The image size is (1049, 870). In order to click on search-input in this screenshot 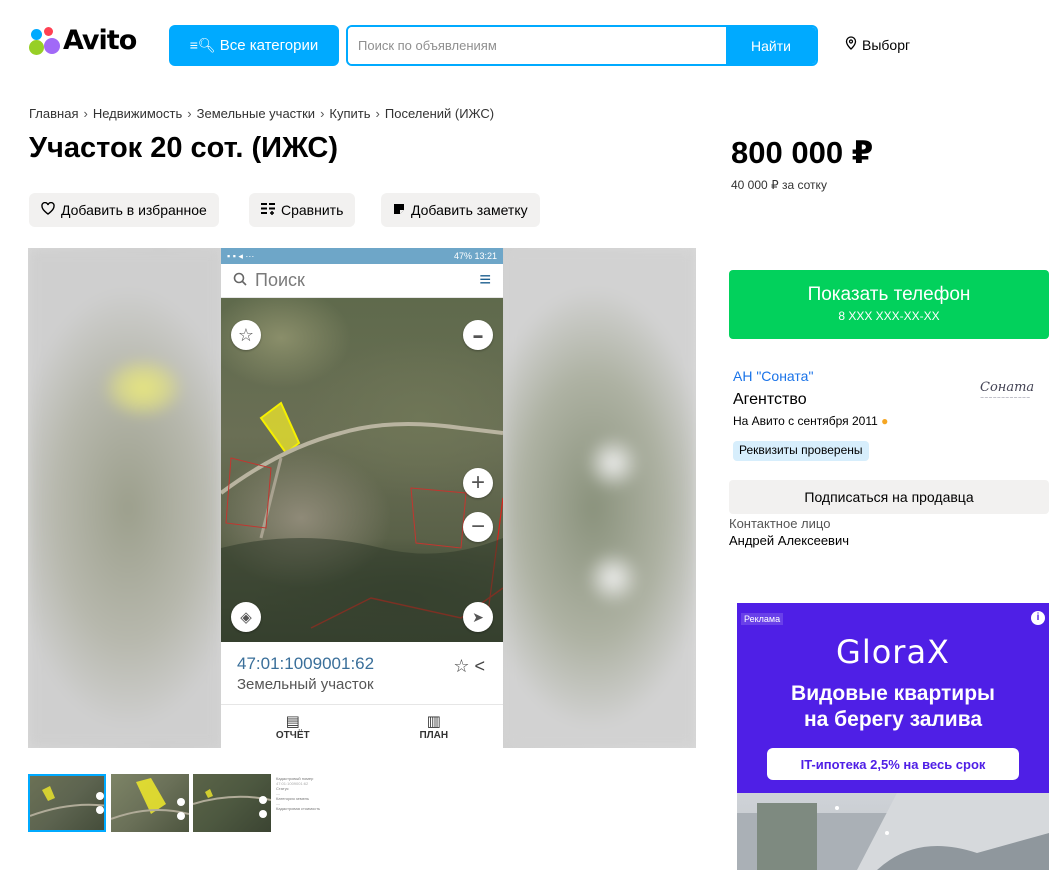, I will do `click(537, 45)`.